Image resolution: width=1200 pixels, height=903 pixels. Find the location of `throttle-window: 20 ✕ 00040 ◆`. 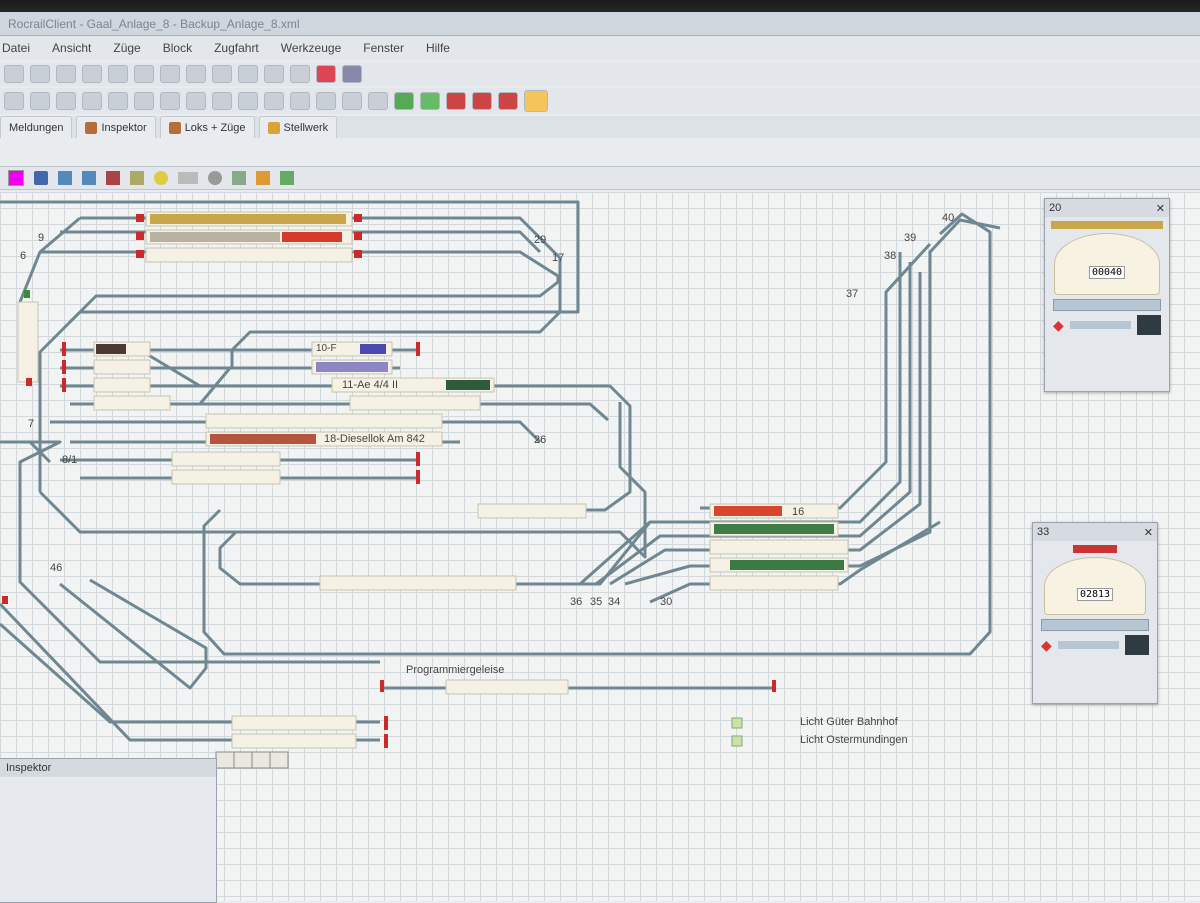

throttle-window: 20 ✕ 00040 ◆ is located at coordinates (1107, 295).